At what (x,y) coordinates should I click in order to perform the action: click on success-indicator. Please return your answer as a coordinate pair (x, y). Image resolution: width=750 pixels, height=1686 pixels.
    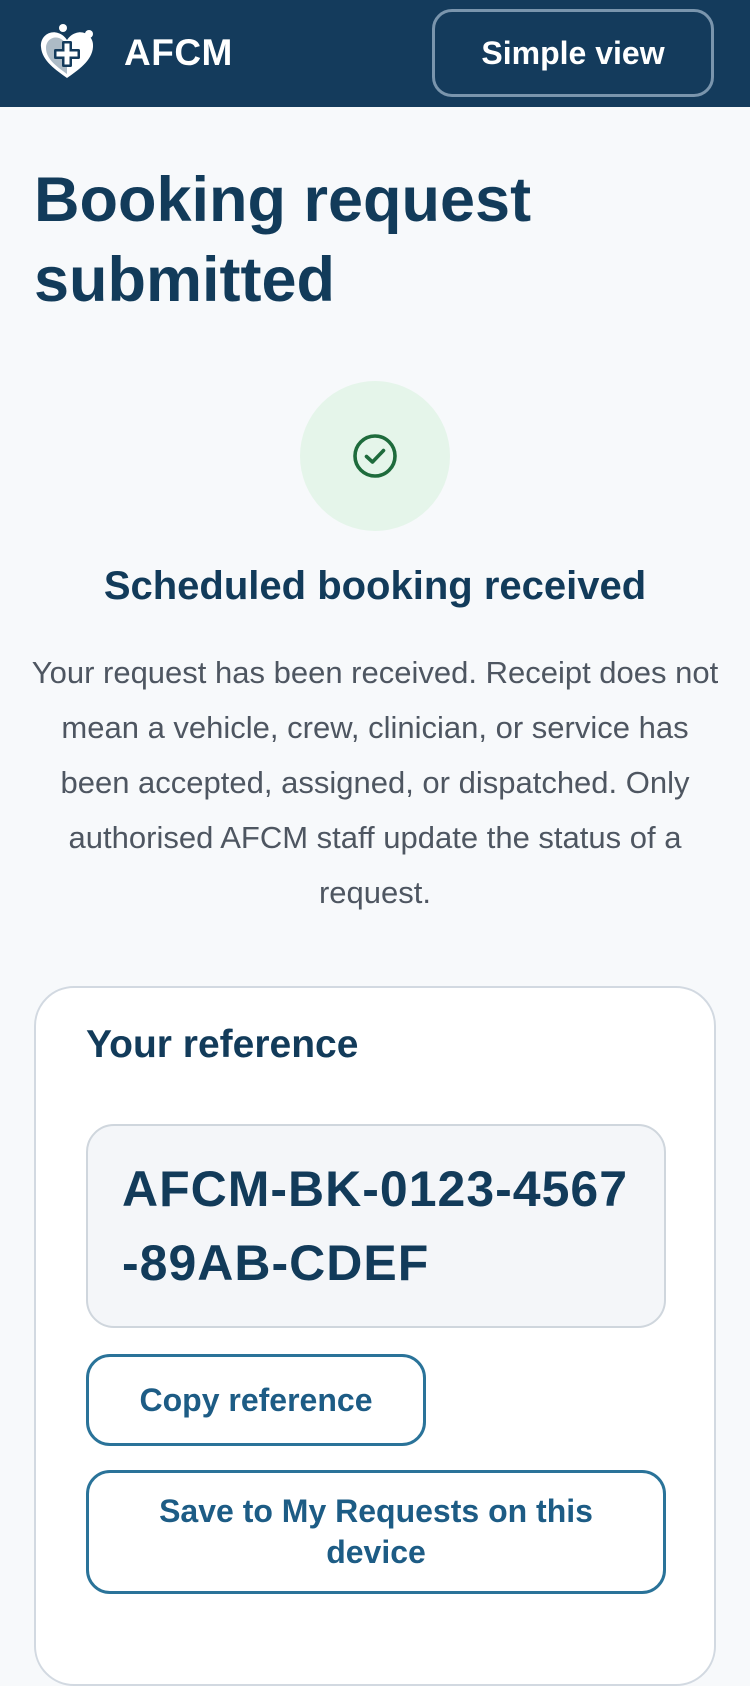
    Looking at the image, I should click on (375, 456).